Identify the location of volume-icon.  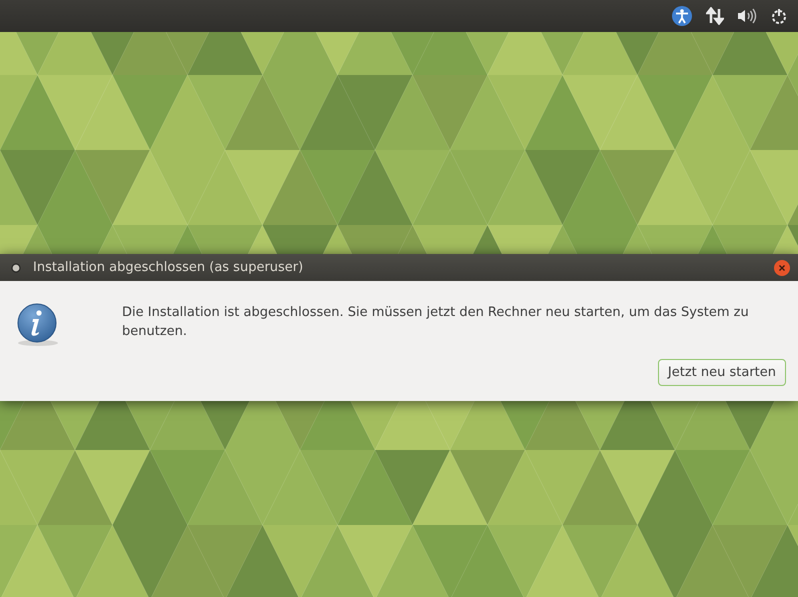
(747, 16).